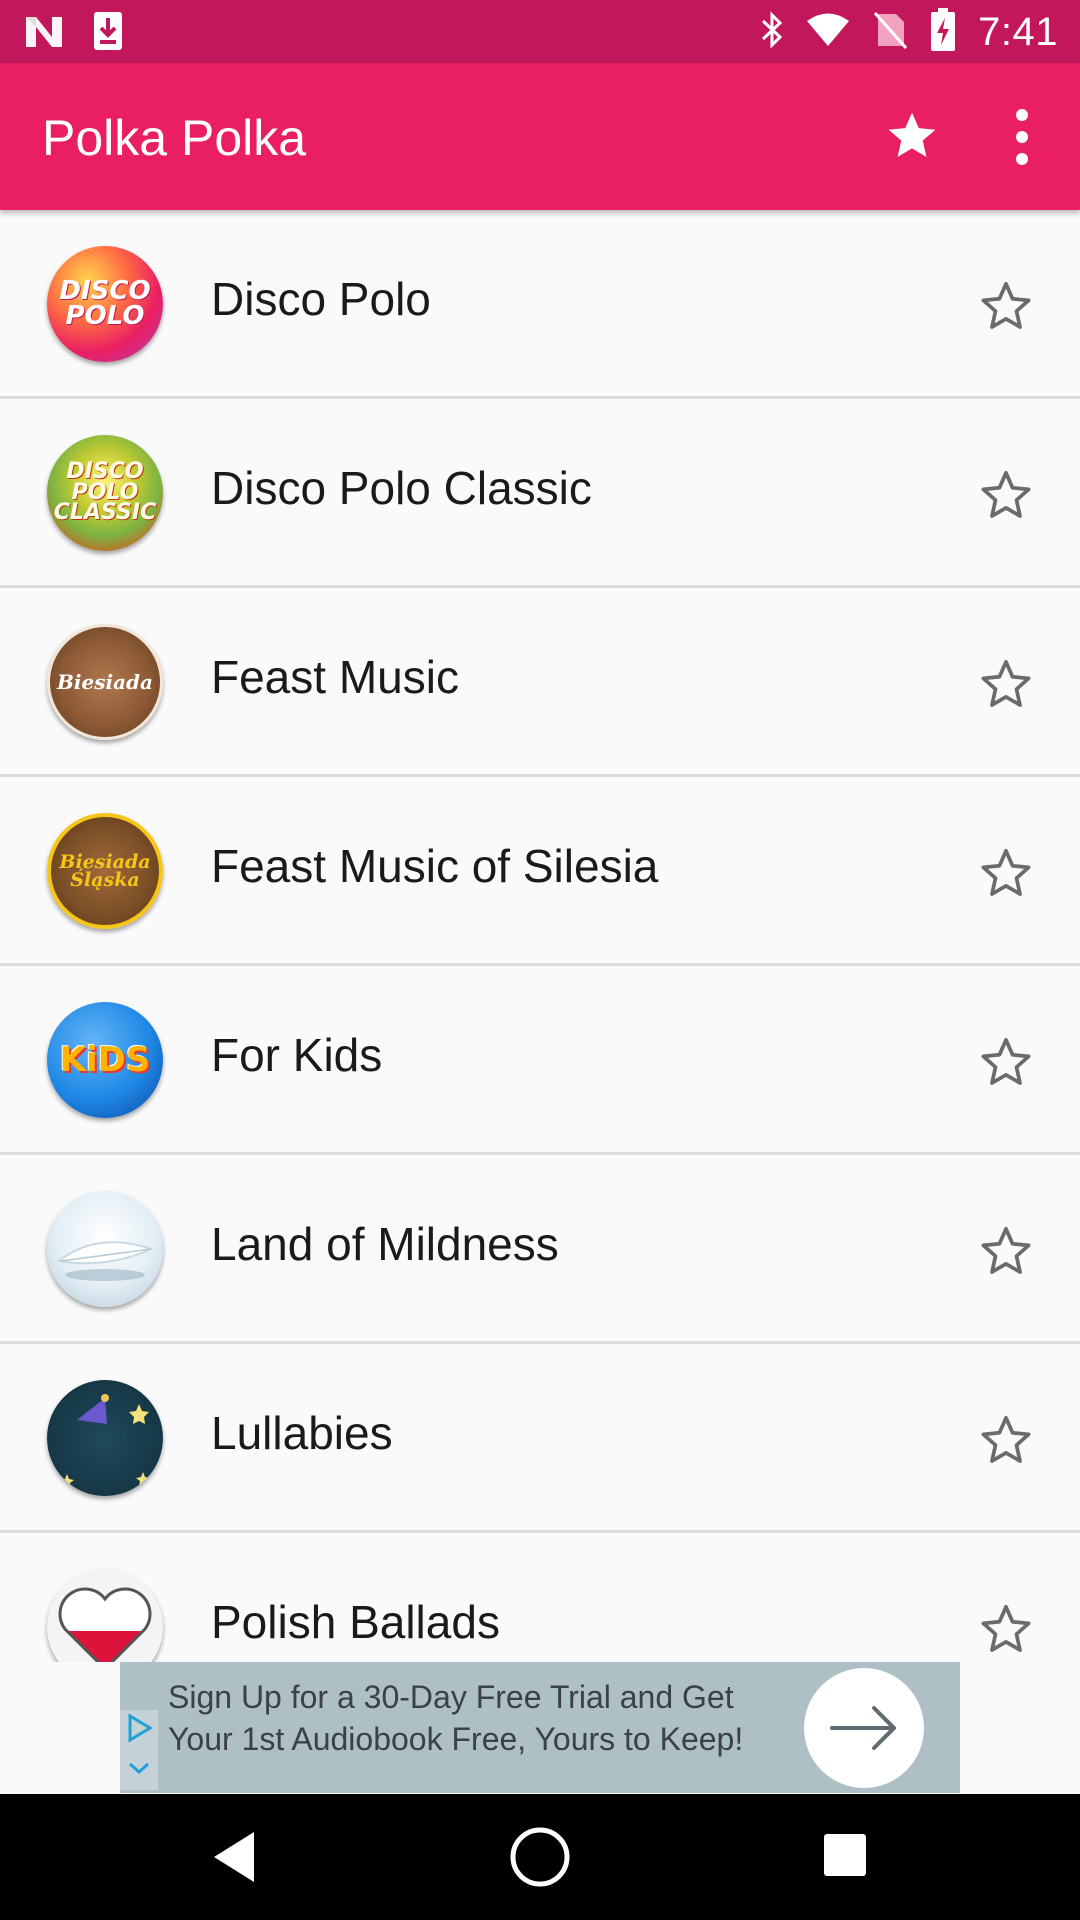  I want to click on logo-text: Biesiada, so click(105, 681).